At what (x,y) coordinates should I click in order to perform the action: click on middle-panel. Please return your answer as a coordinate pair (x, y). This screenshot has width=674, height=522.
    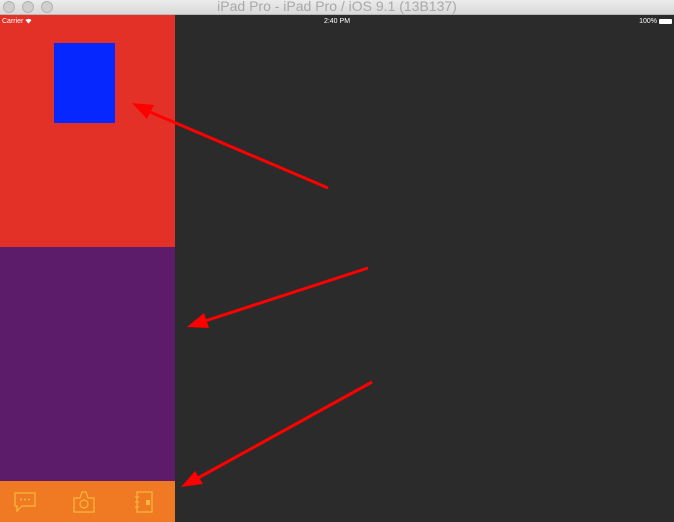
    Looking at the image, I should click on (87, 364).